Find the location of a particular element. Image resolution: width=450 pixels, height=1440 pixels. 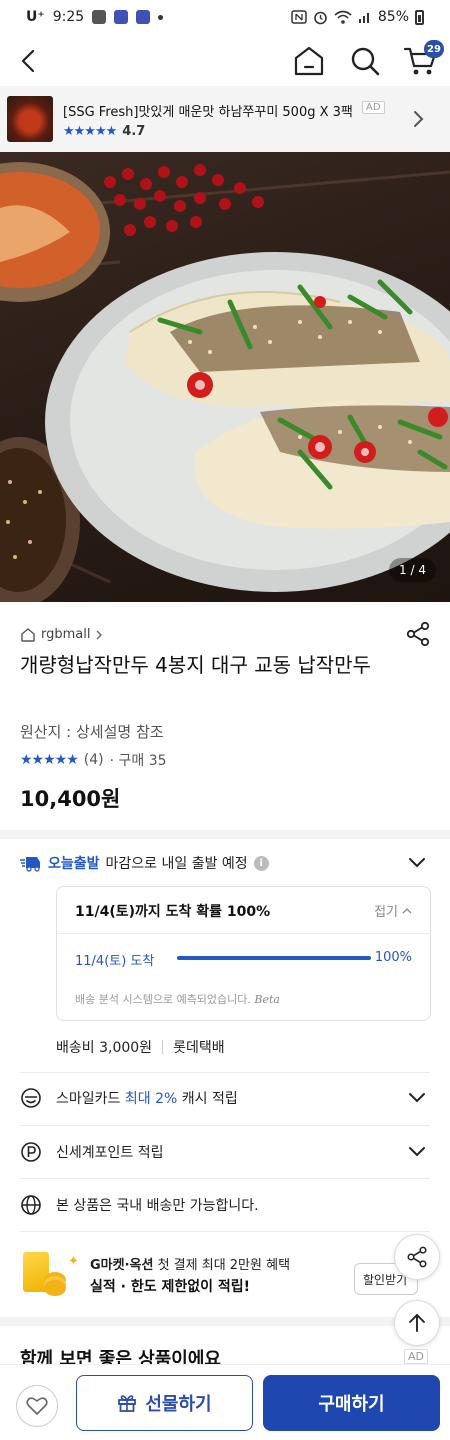

today-ship-label: 오늘출발 is located at coordinates (74, 864).